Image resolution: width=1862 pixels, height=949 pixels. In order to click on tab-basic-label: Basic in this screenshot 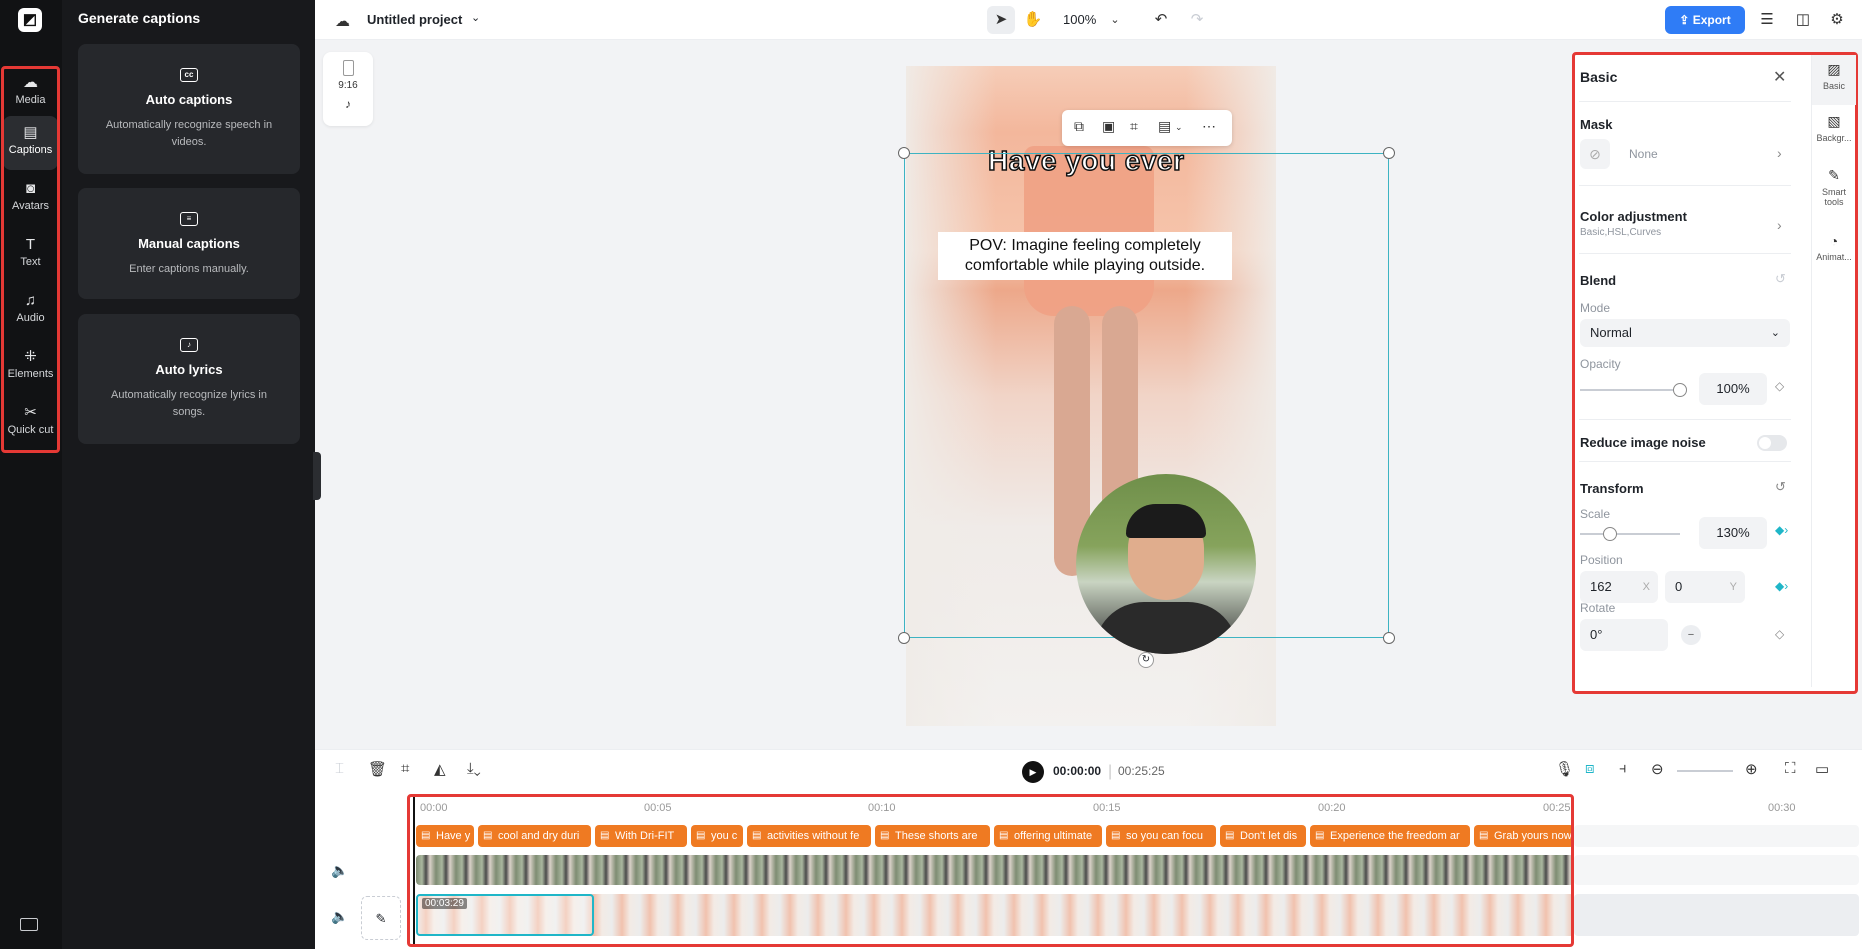, I will do `click(1833, 86)`.